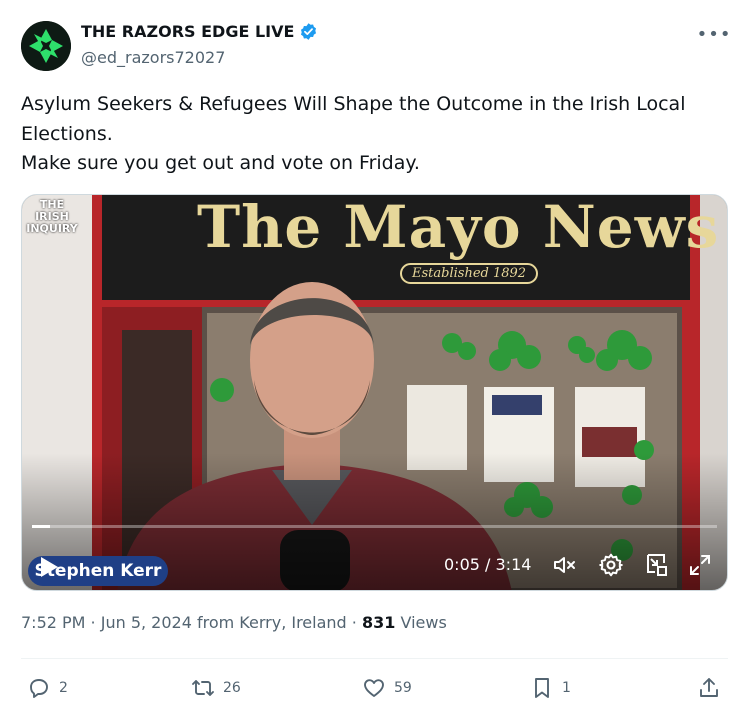 The image size is (742, 707). I want to click on reply-button: 2, so click(47, 688).